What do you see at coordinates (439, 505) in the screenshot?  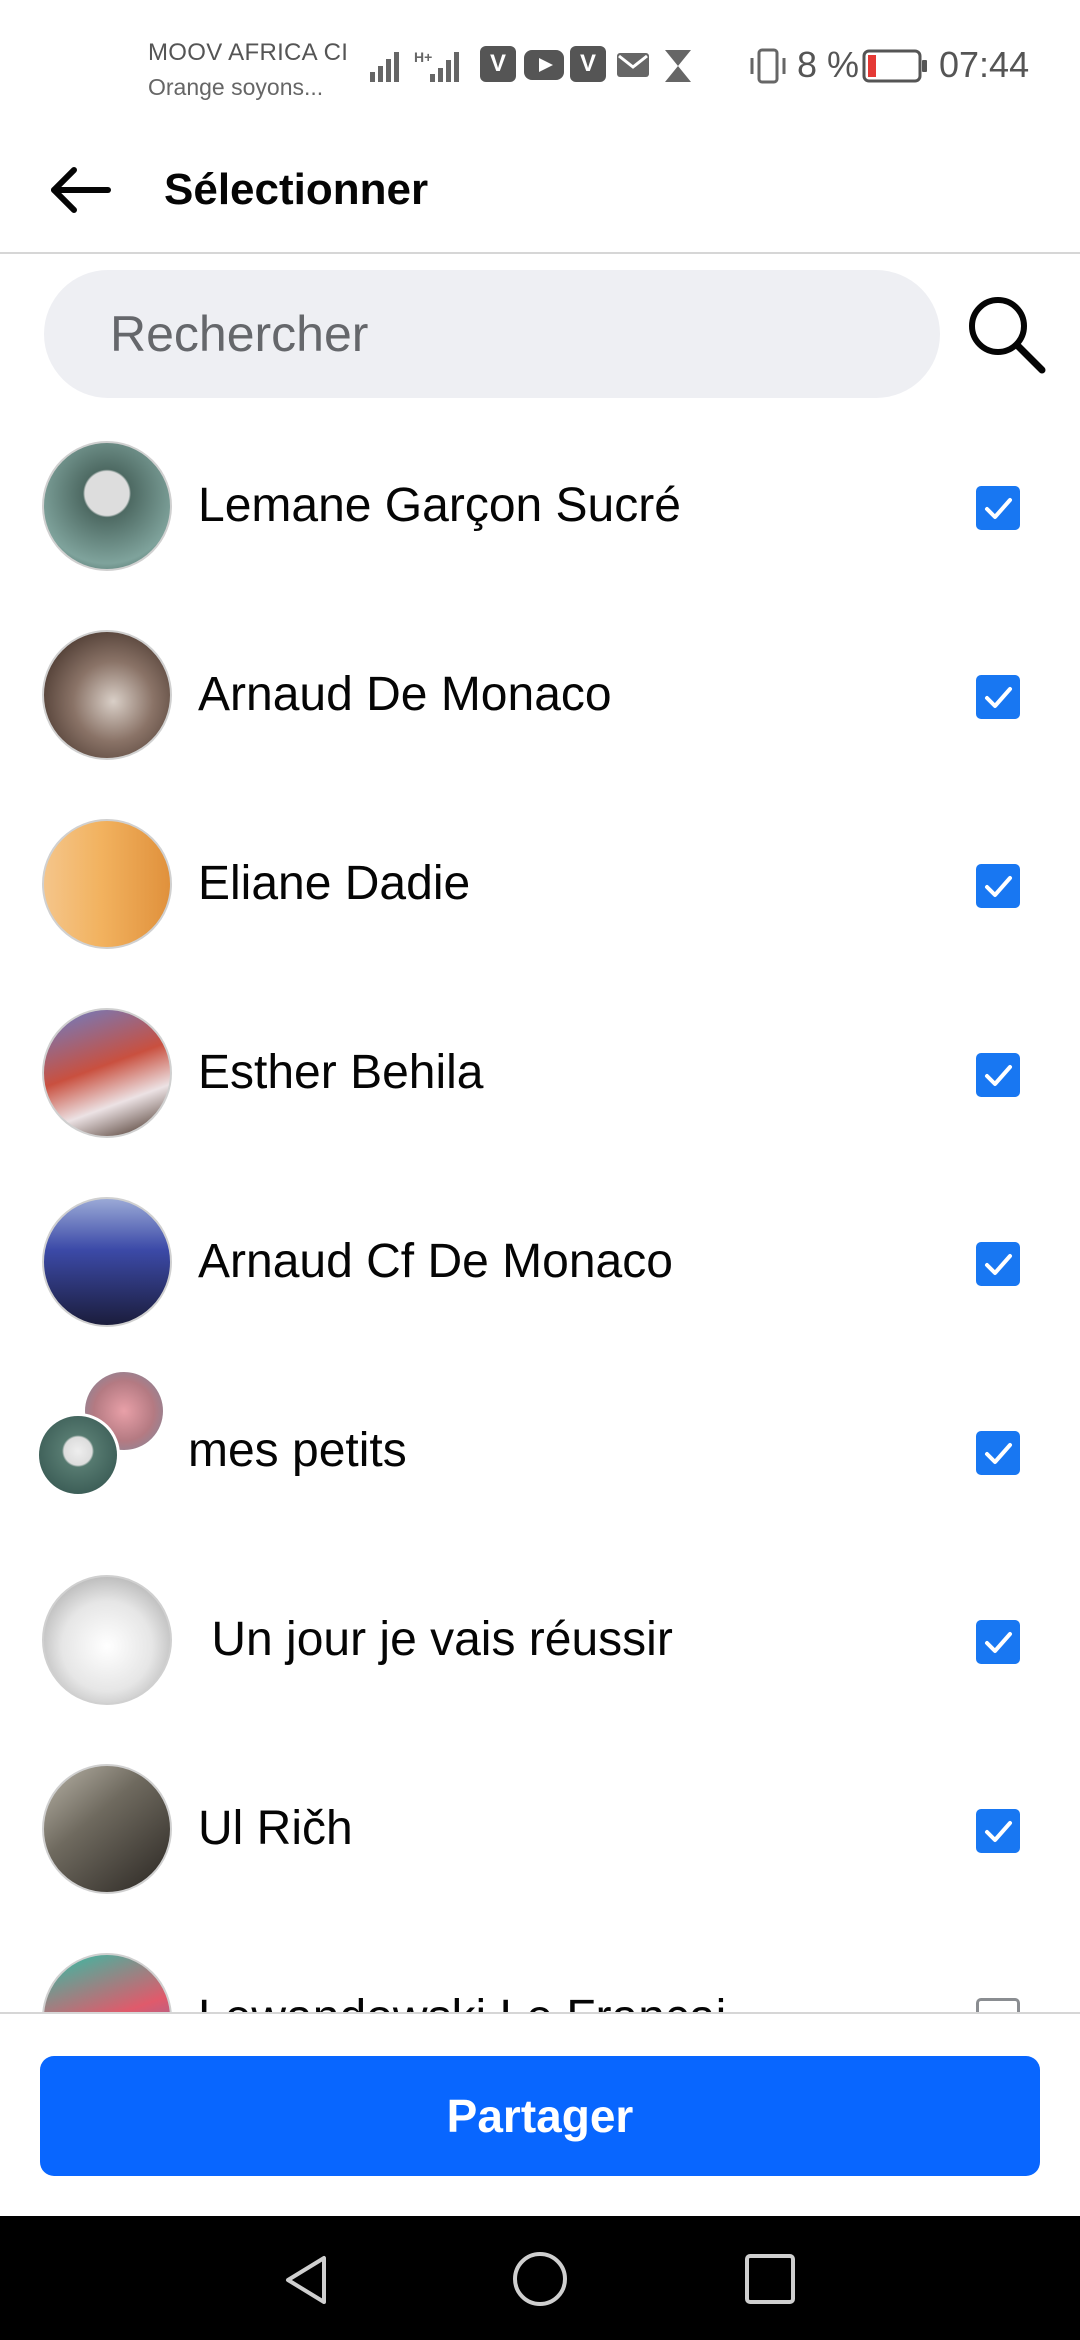 I see `contact-name: Lemane Garçon Sucré` at bounding box center [439, 505].